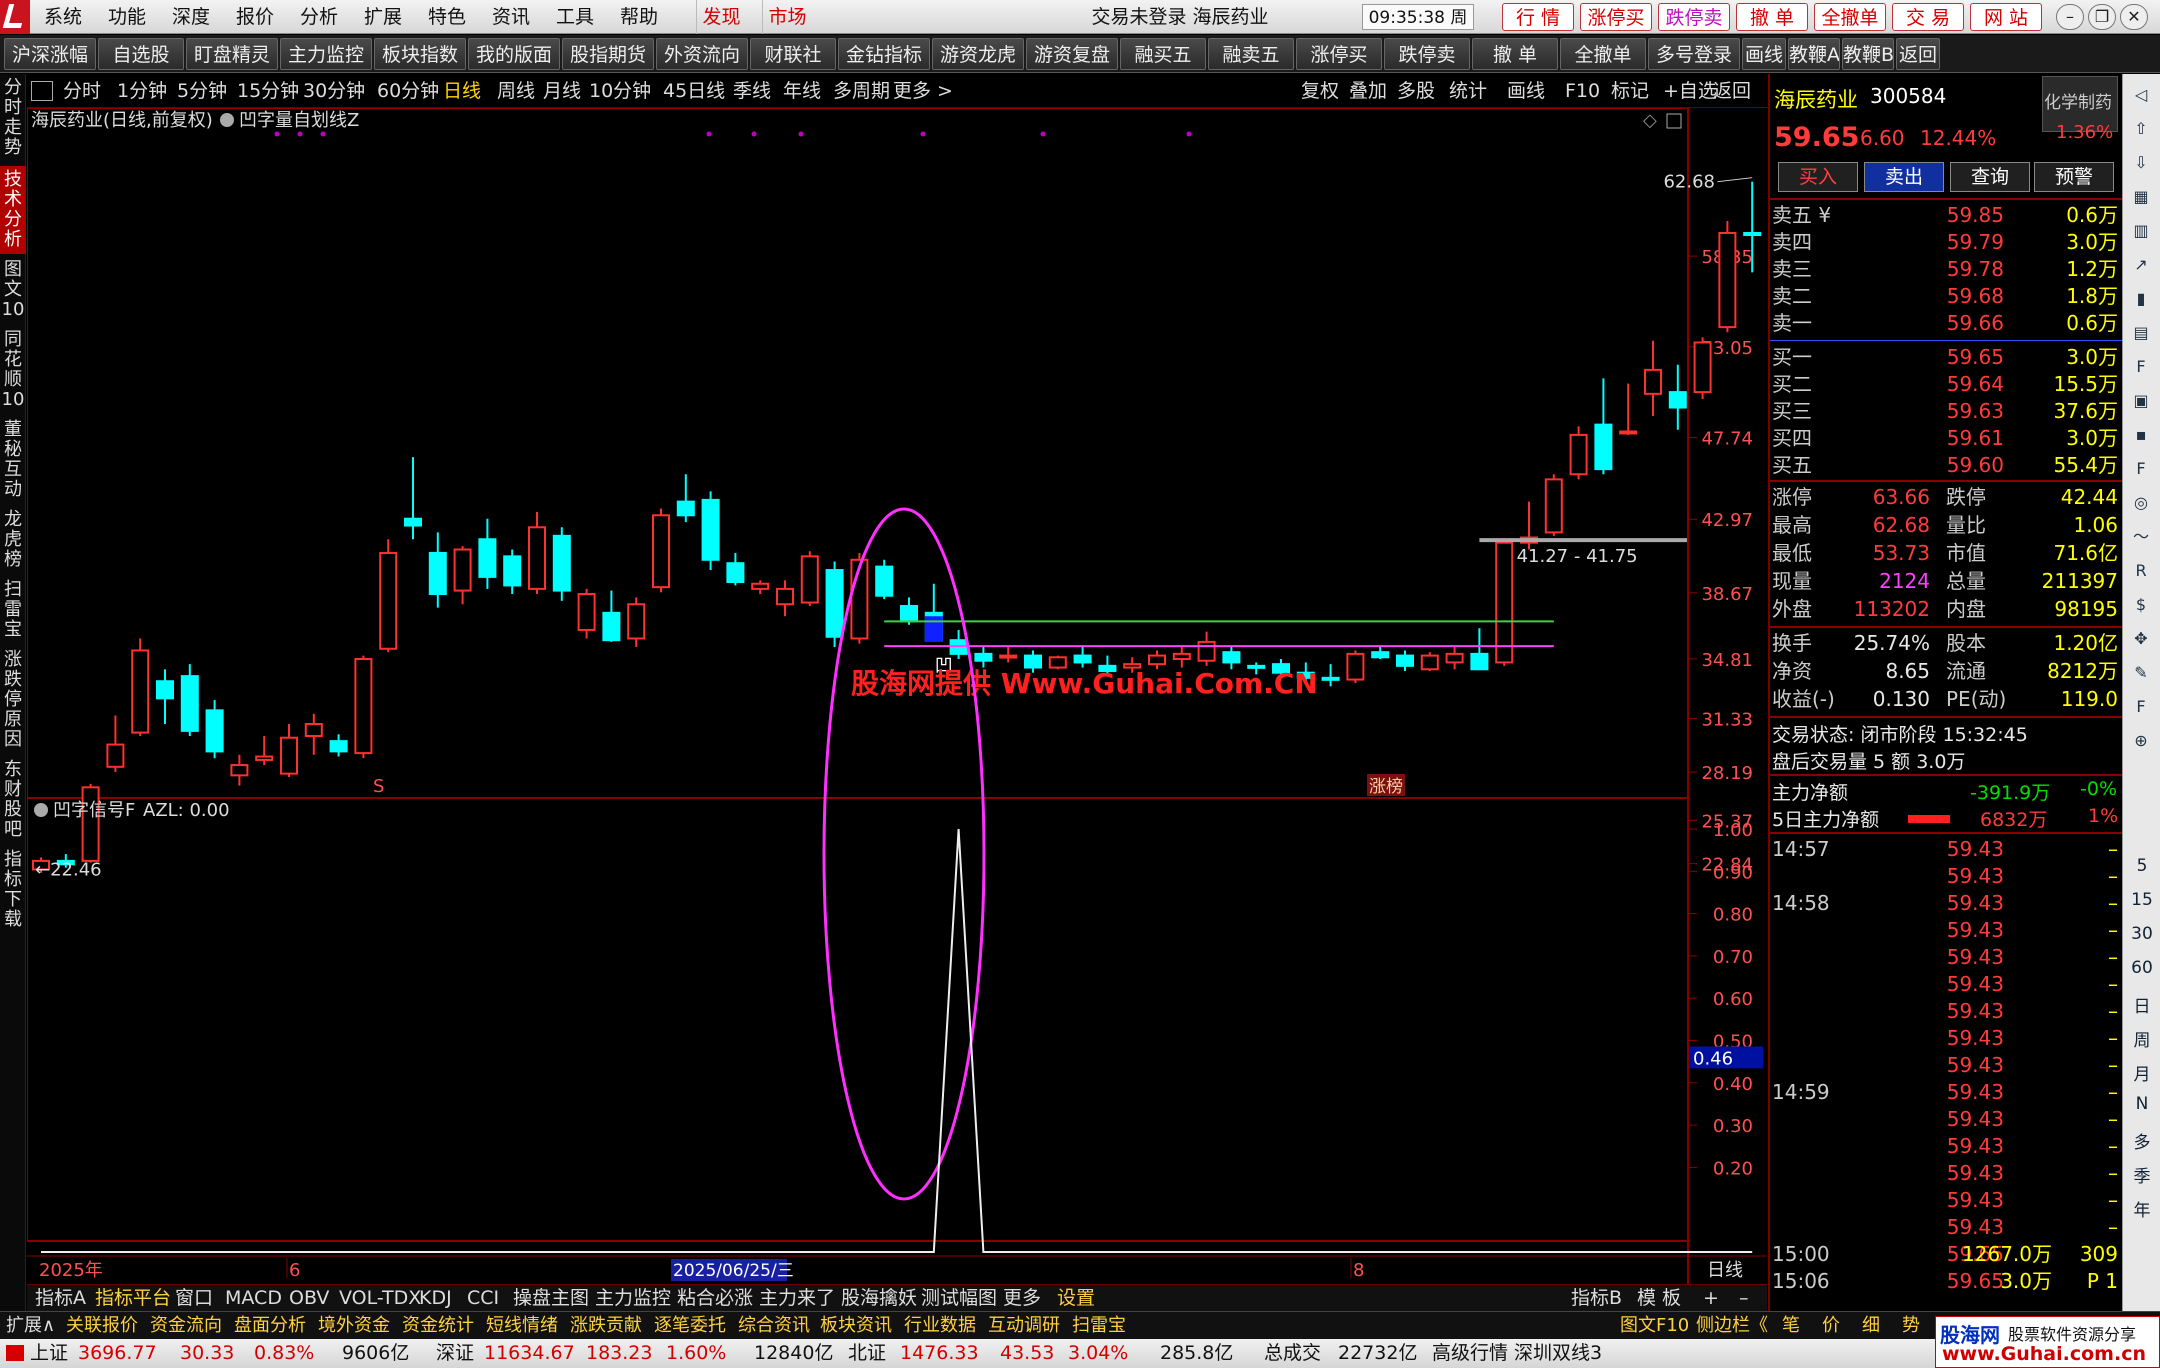 The image size is (2160, 1368). What do you see at coordinates (2141, 741) in the screenshot?
I see `side-tool-icon-19: ⊕` at bounding box center [2141, 741].